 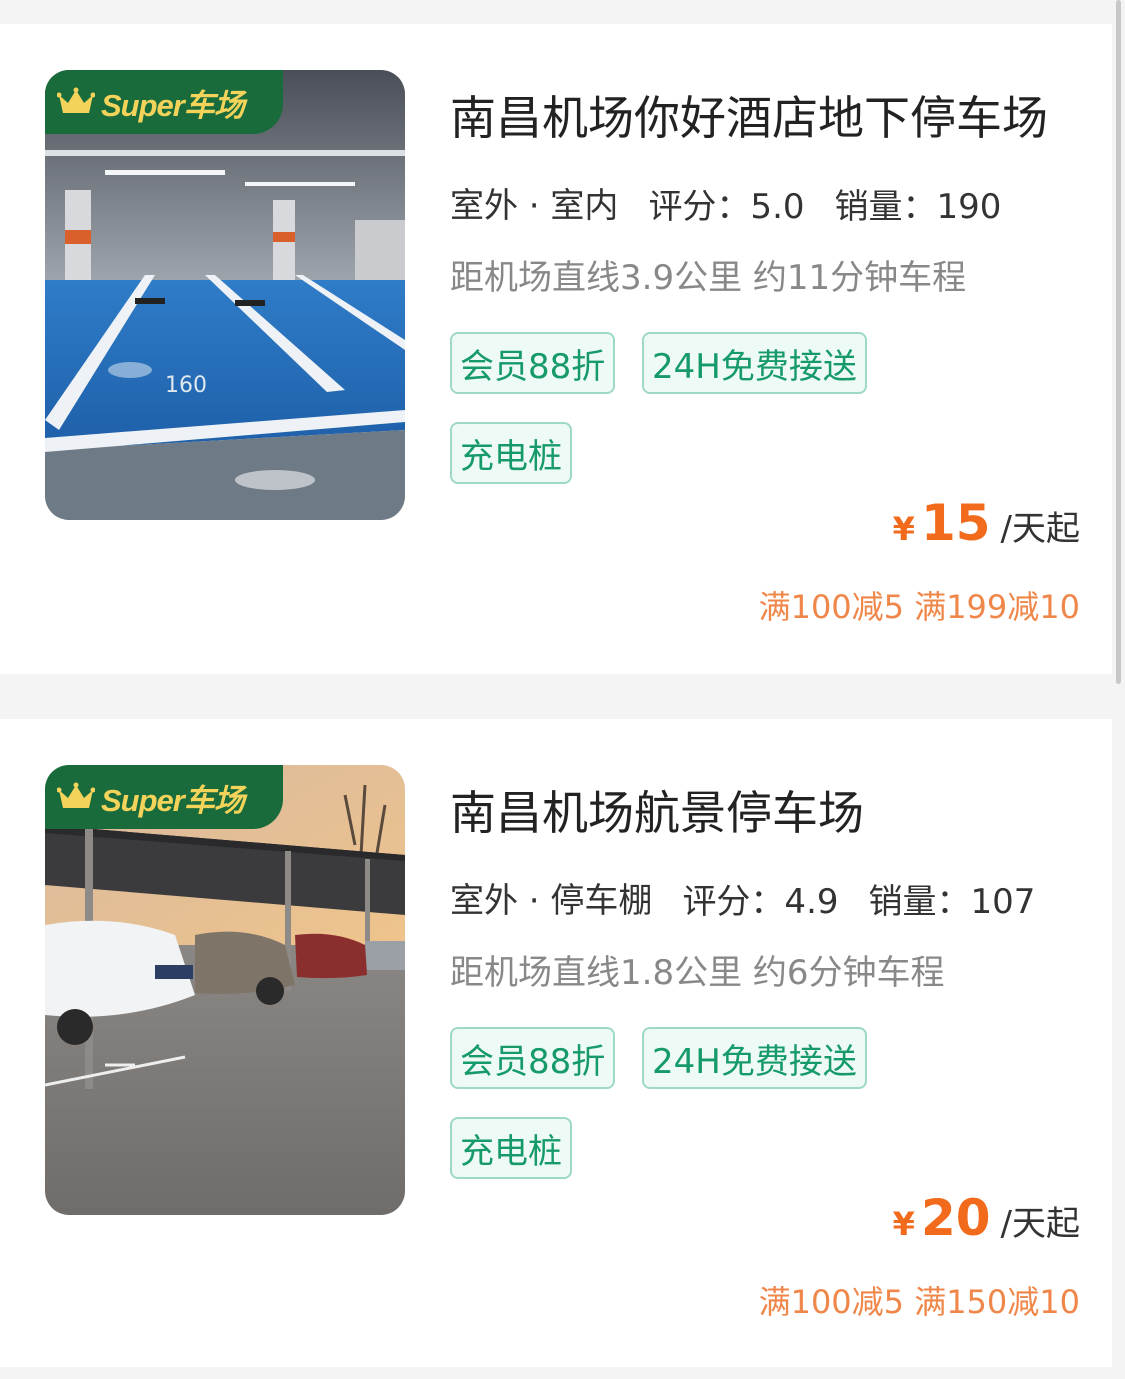 What do you see at coordinates (1118, 342) in the screenshot?
I see `scrollbar` at bounding box center [1118, 342].